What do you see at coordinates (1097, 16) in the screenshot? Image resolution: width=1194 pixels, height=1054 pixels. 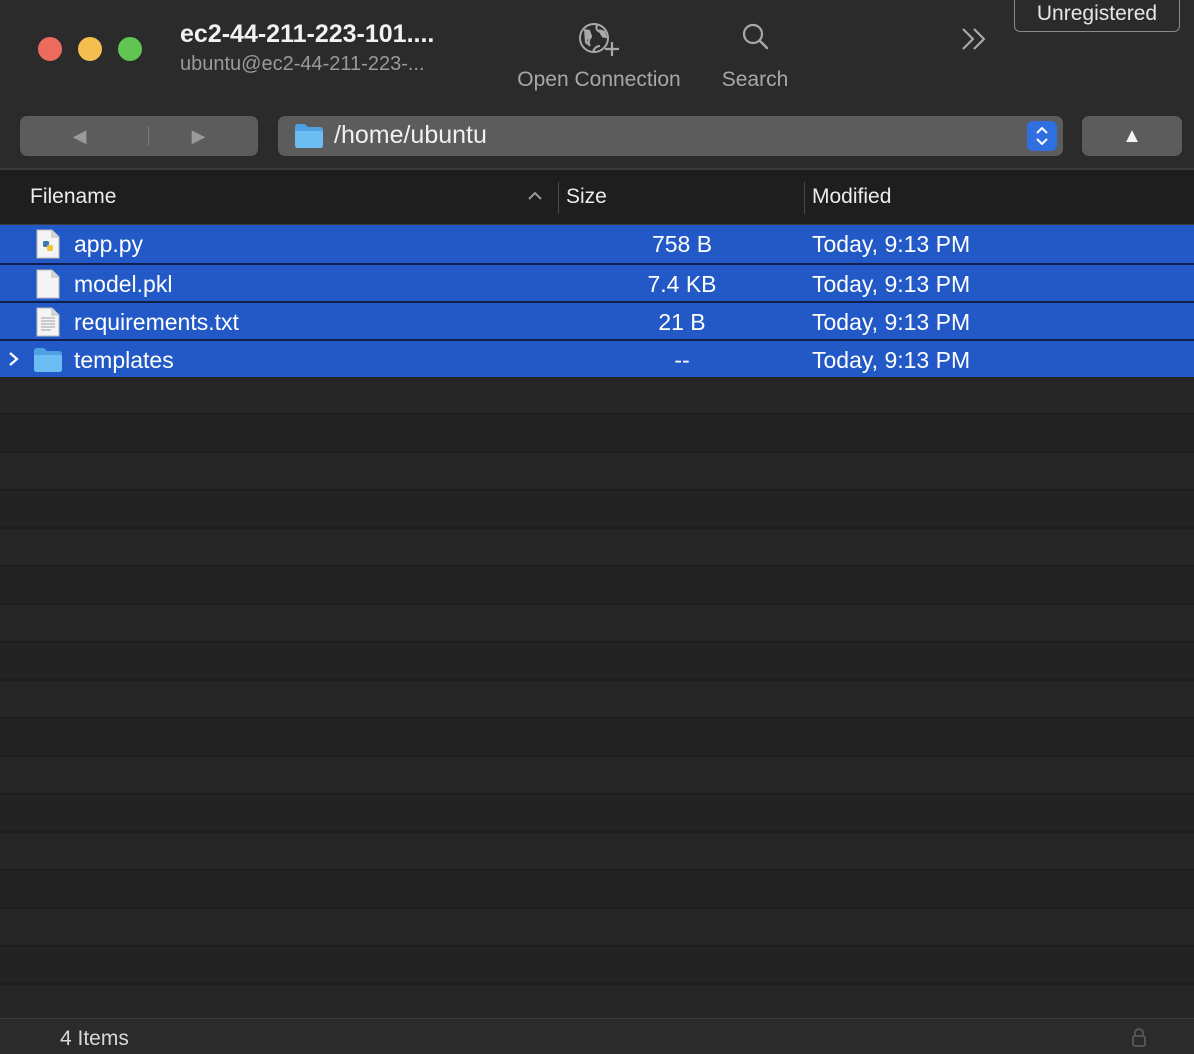 I see `unregistered-badge: Unregistered` at bounding box center [1097, 16].